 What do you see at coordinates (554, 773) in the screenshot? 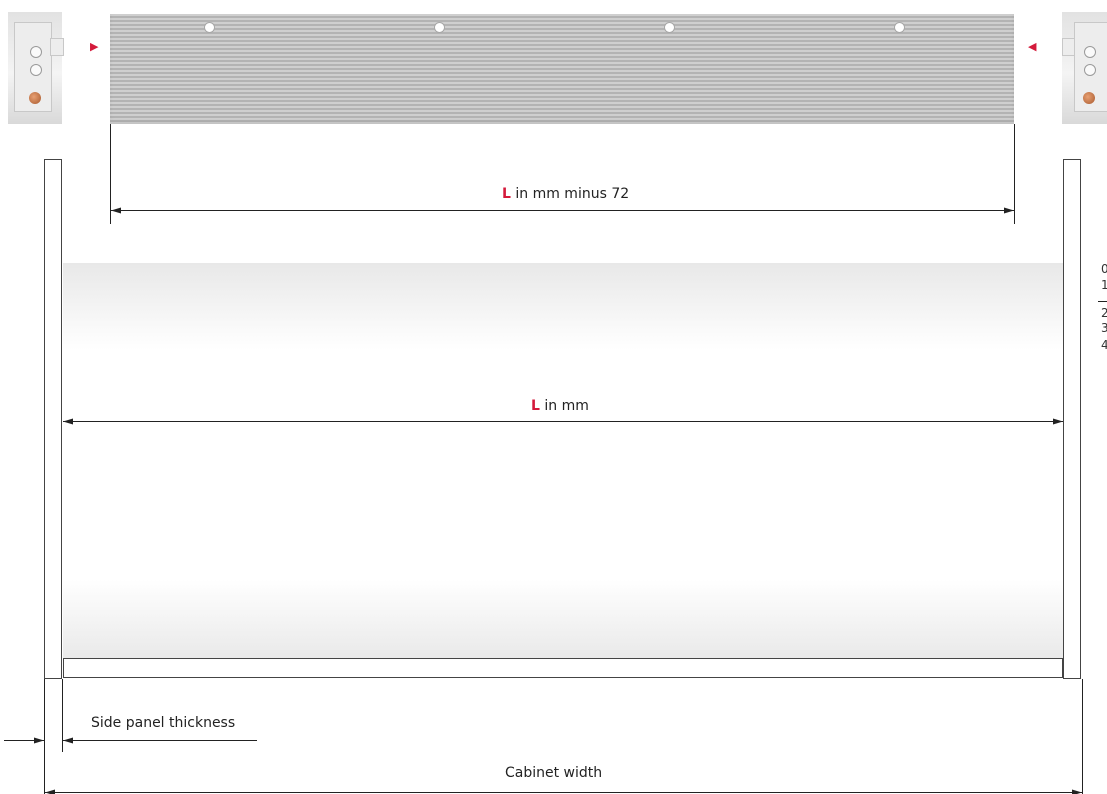
I see `cabinet-width-label: Cabinet width` at bounding box center [554, 773].